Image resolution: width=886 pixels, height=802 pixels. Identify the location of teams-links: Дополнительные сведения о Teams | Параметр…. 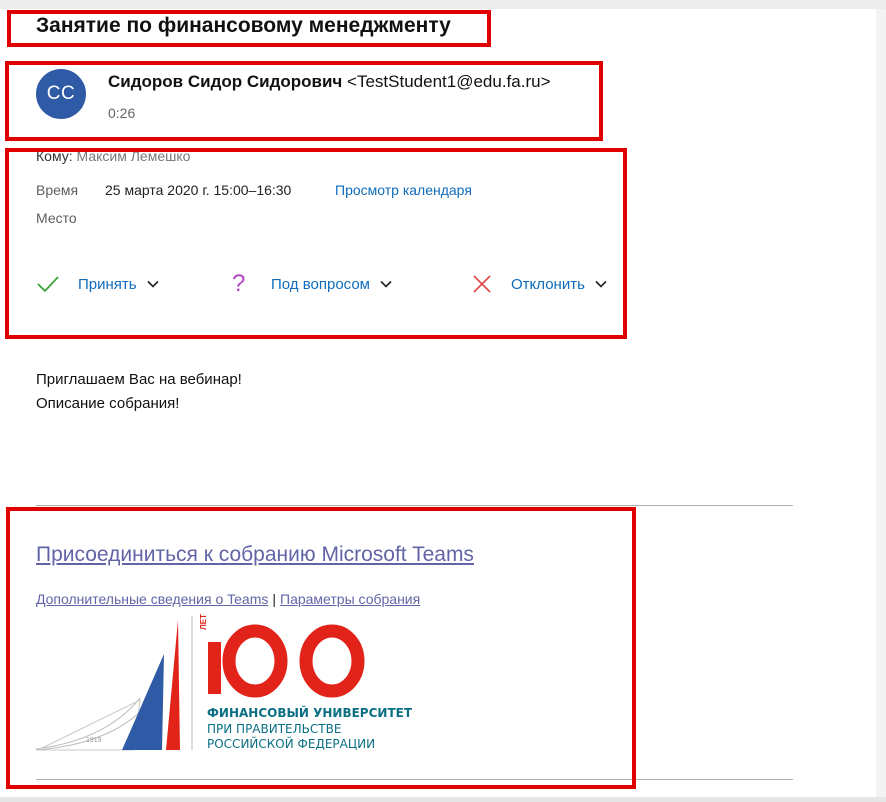
(228, 599).